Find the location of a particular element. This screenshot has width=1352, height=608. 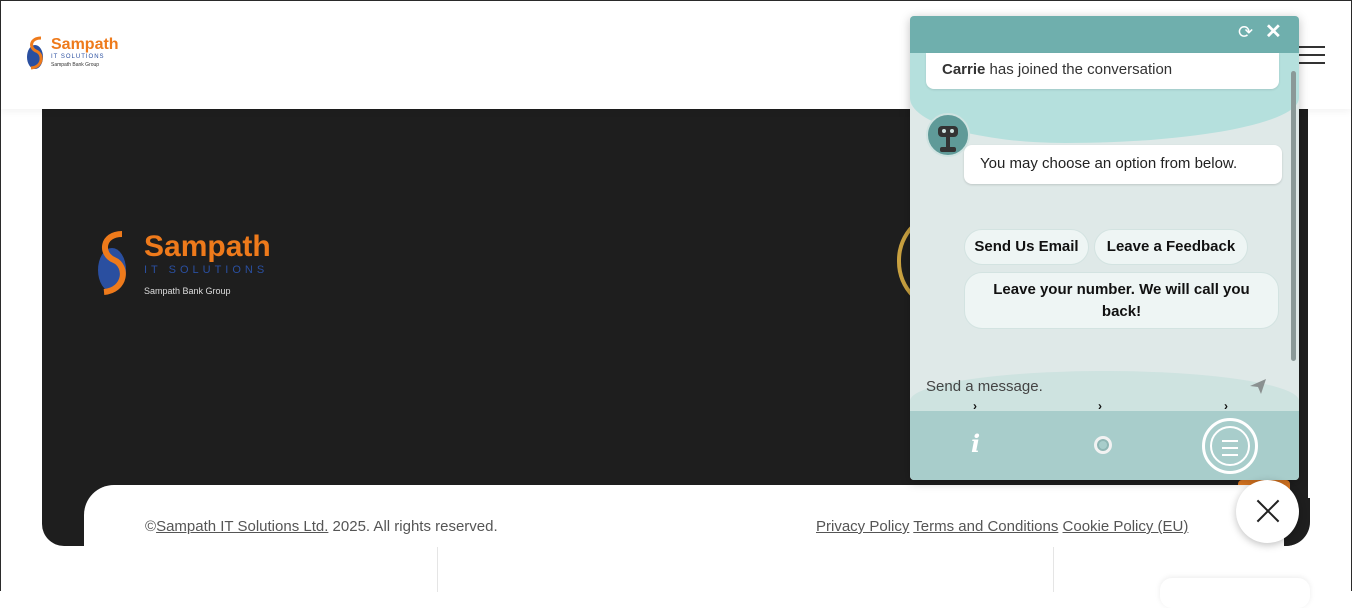

menu-icon is located at coordinates (1230, 446).